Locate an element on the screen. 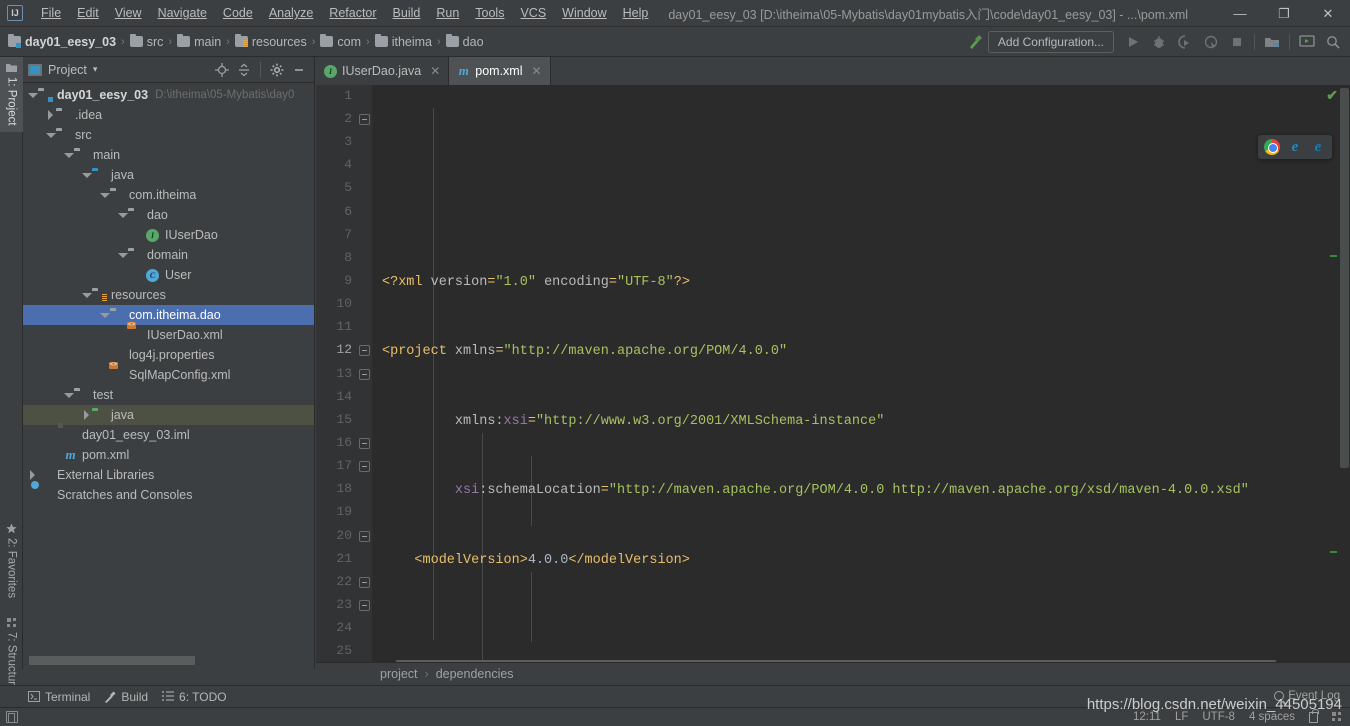  tree-row-resources: resources is located at coordinates (168, 295).